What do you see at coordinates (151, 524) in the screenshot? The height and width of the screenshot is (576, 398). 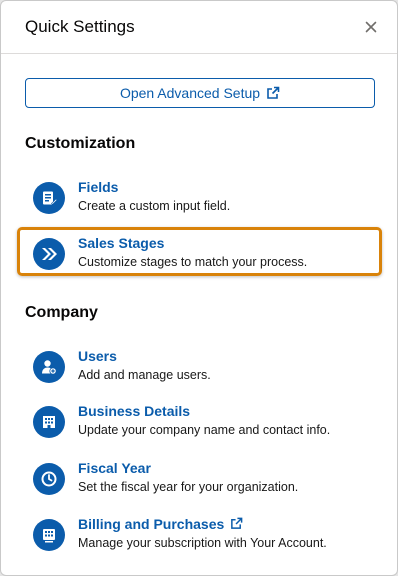 I see `billing-title-text: Billing and Purchases` at bounding box center [151, 524].